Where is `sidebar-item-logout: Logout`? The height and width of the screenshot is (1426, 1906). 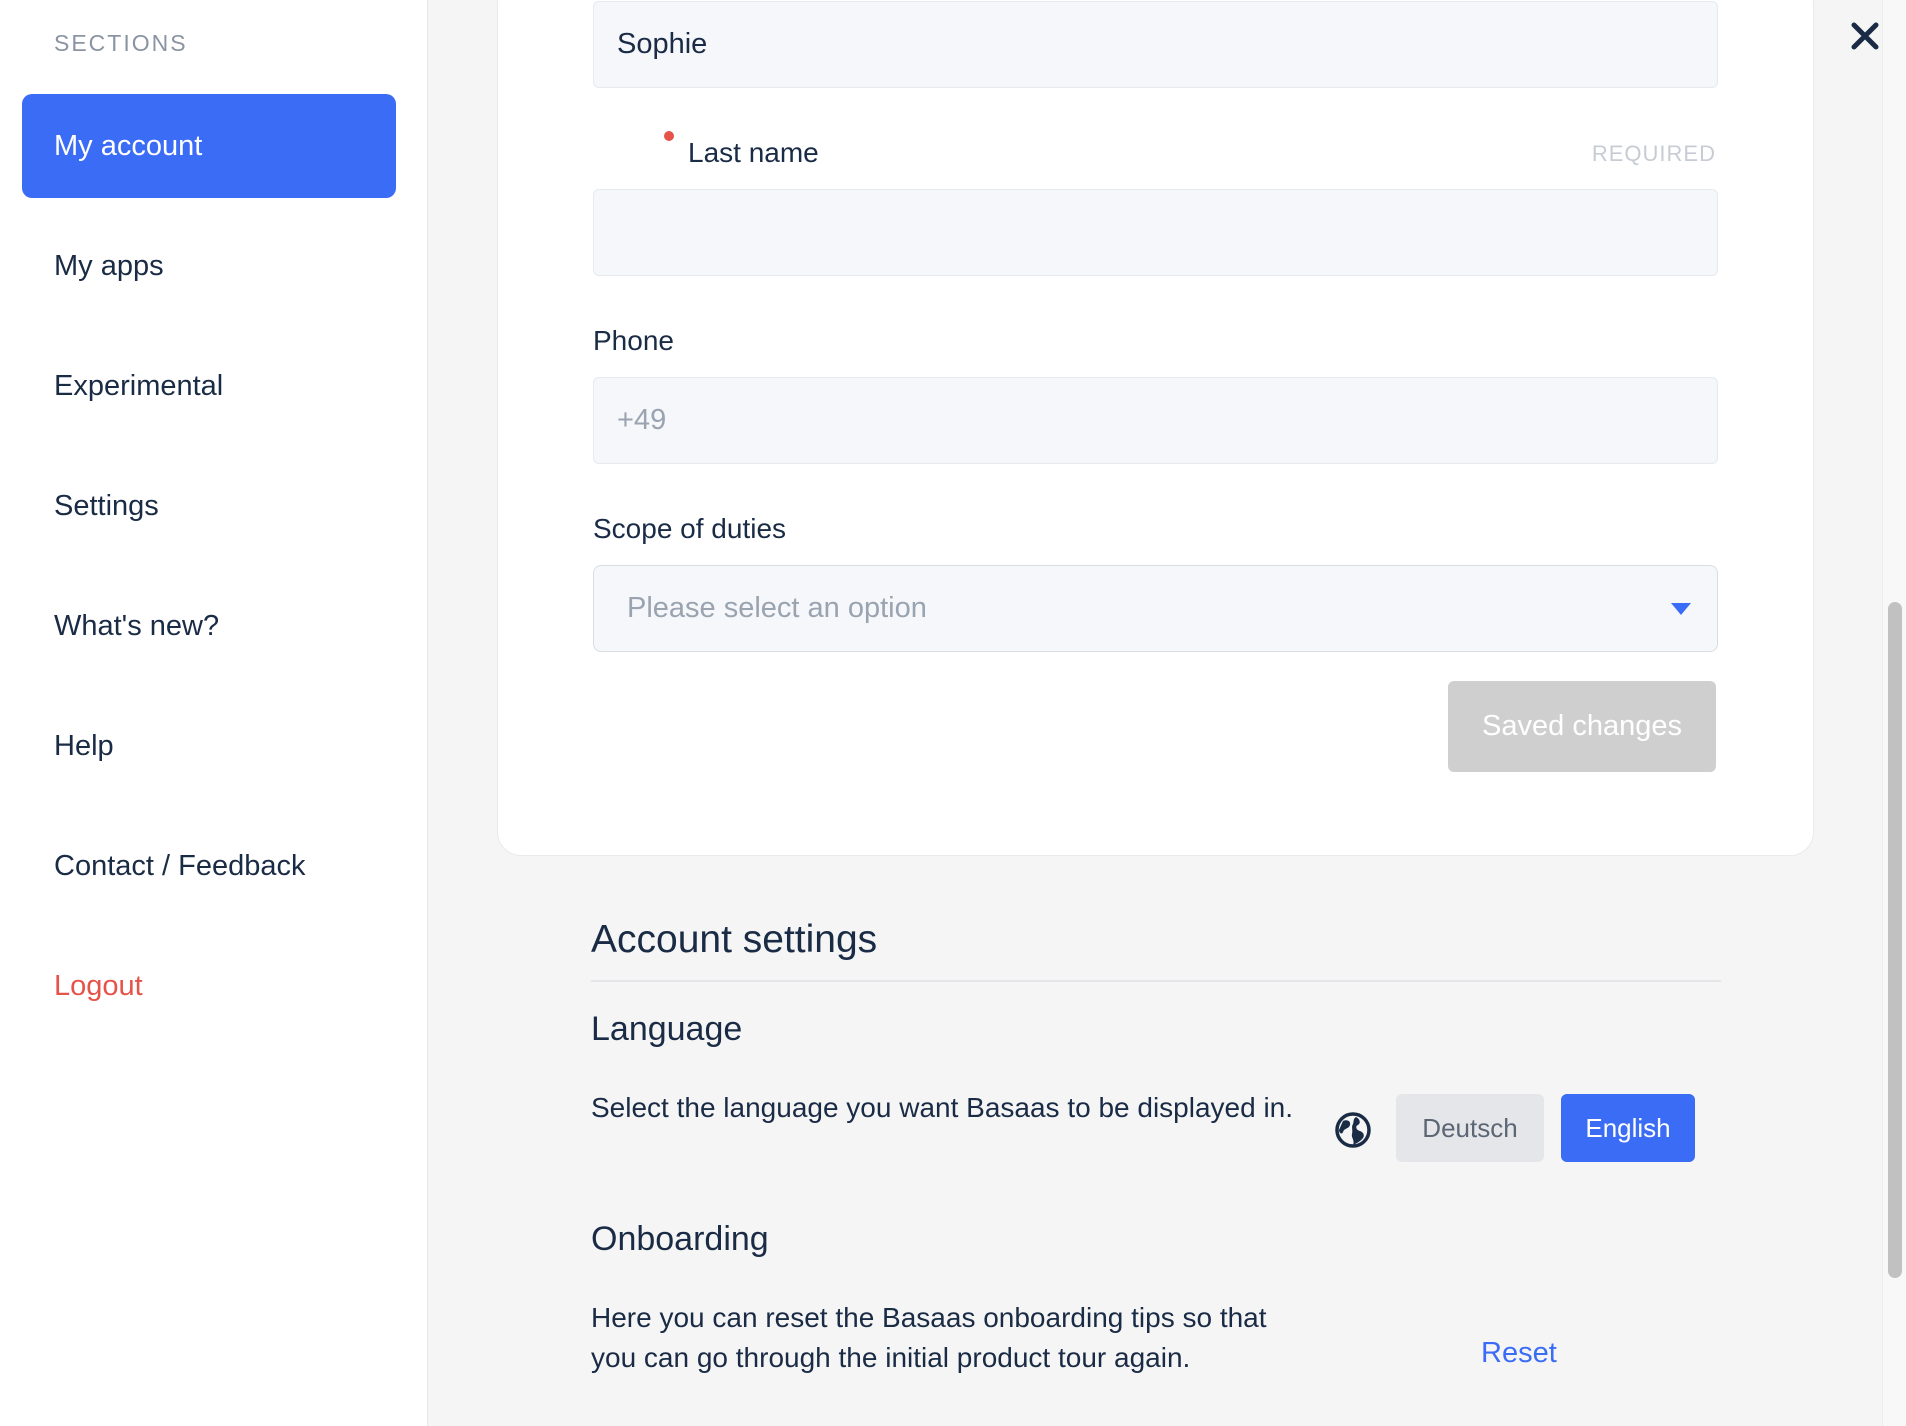 sidebar-item-logout: Logout is located at coordinates (209, 986).